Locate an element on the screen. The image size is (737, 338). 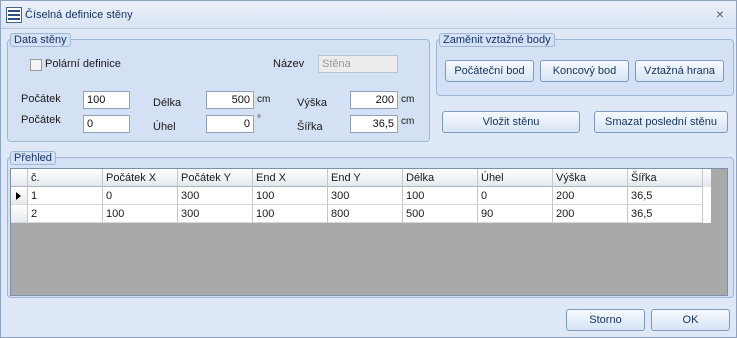
pocatek-x-field is located at coordinates (106, 100).